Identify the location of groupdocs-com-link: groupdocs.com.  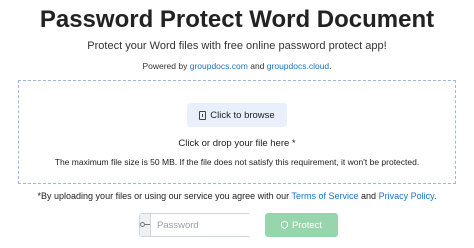
(219, 66).